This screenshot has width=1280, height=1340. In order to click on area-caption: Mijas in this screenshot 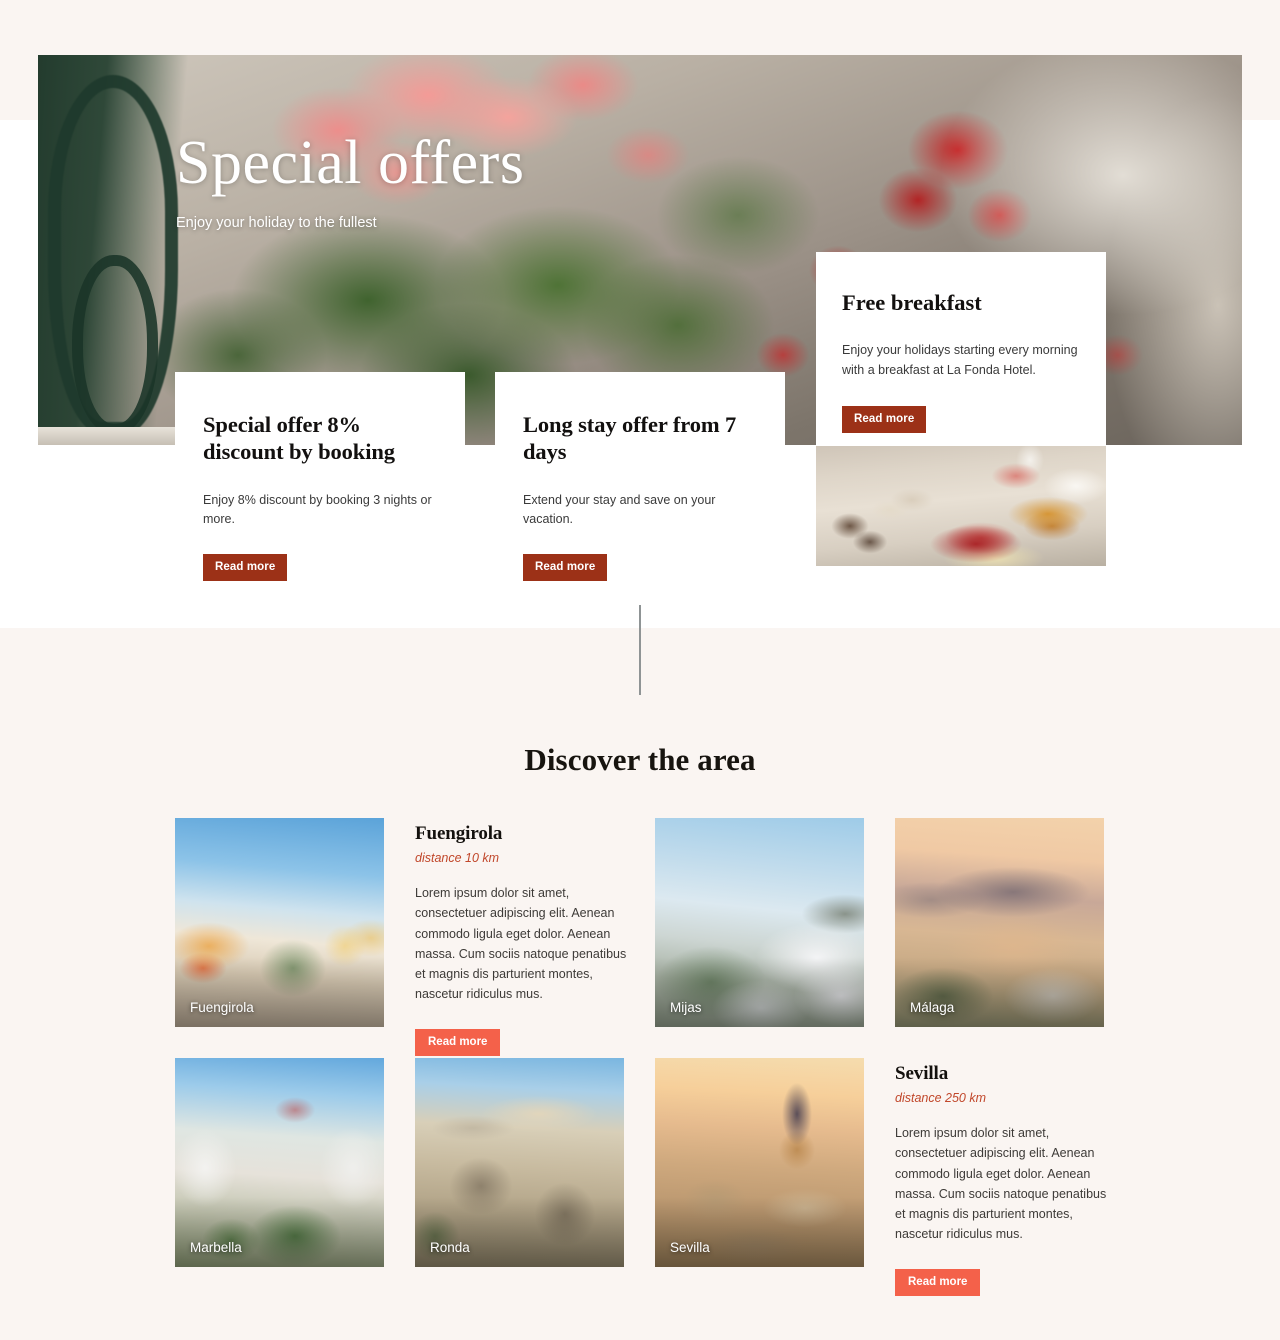, I will do `click(686, 1007)`.